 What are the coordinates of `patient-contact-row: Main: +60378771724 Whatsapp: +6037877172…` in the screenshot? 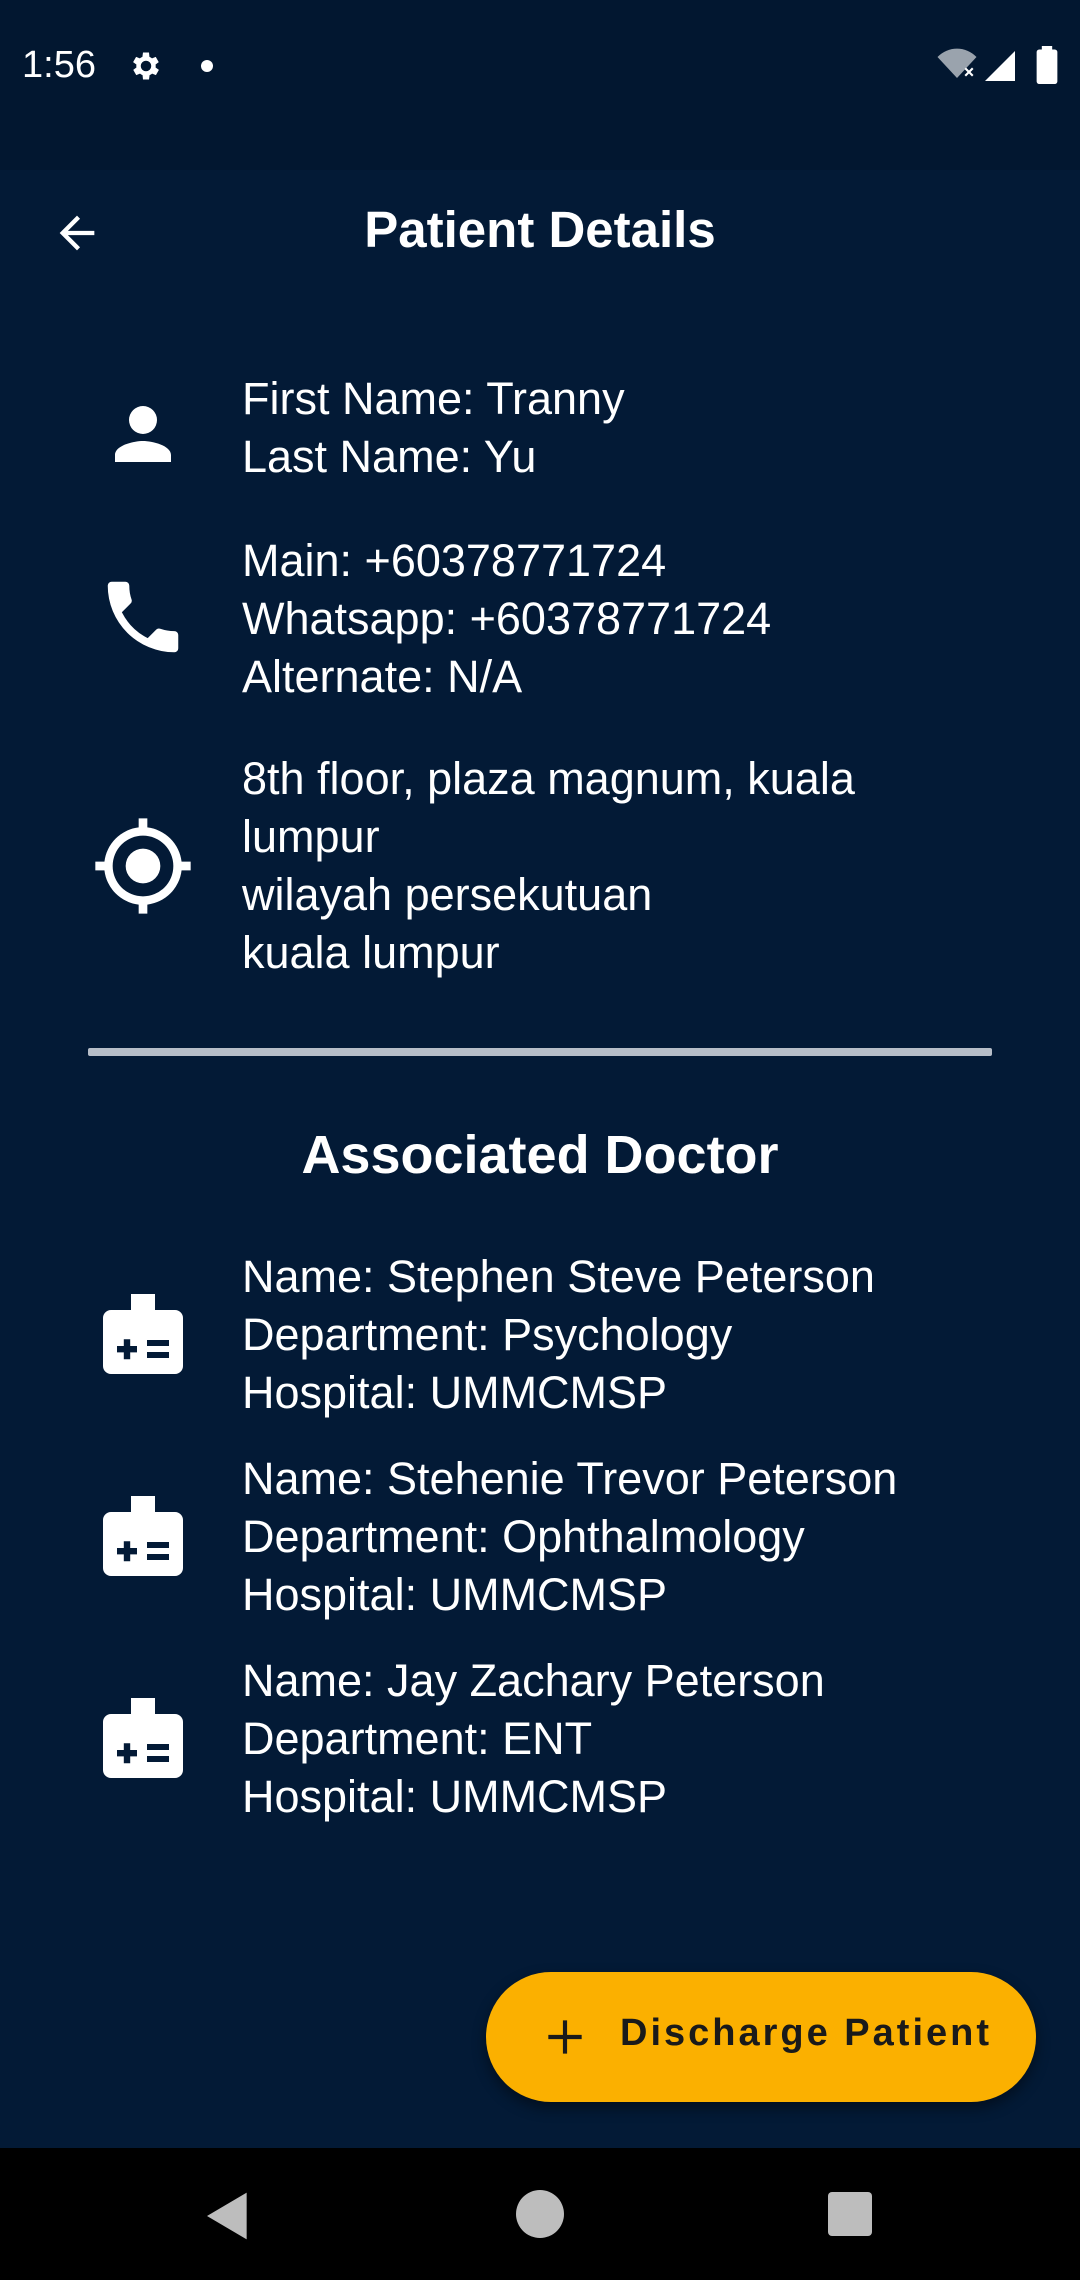 It's located at (540, 622).